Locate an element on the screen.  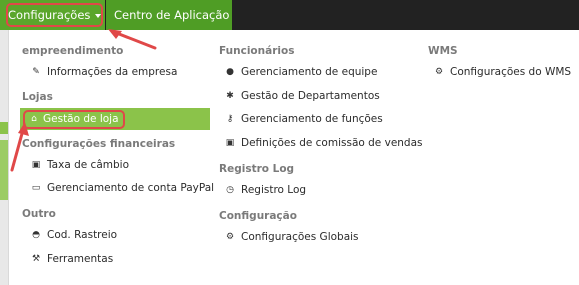
annotation-arrows is located at coordinates (83, 100).